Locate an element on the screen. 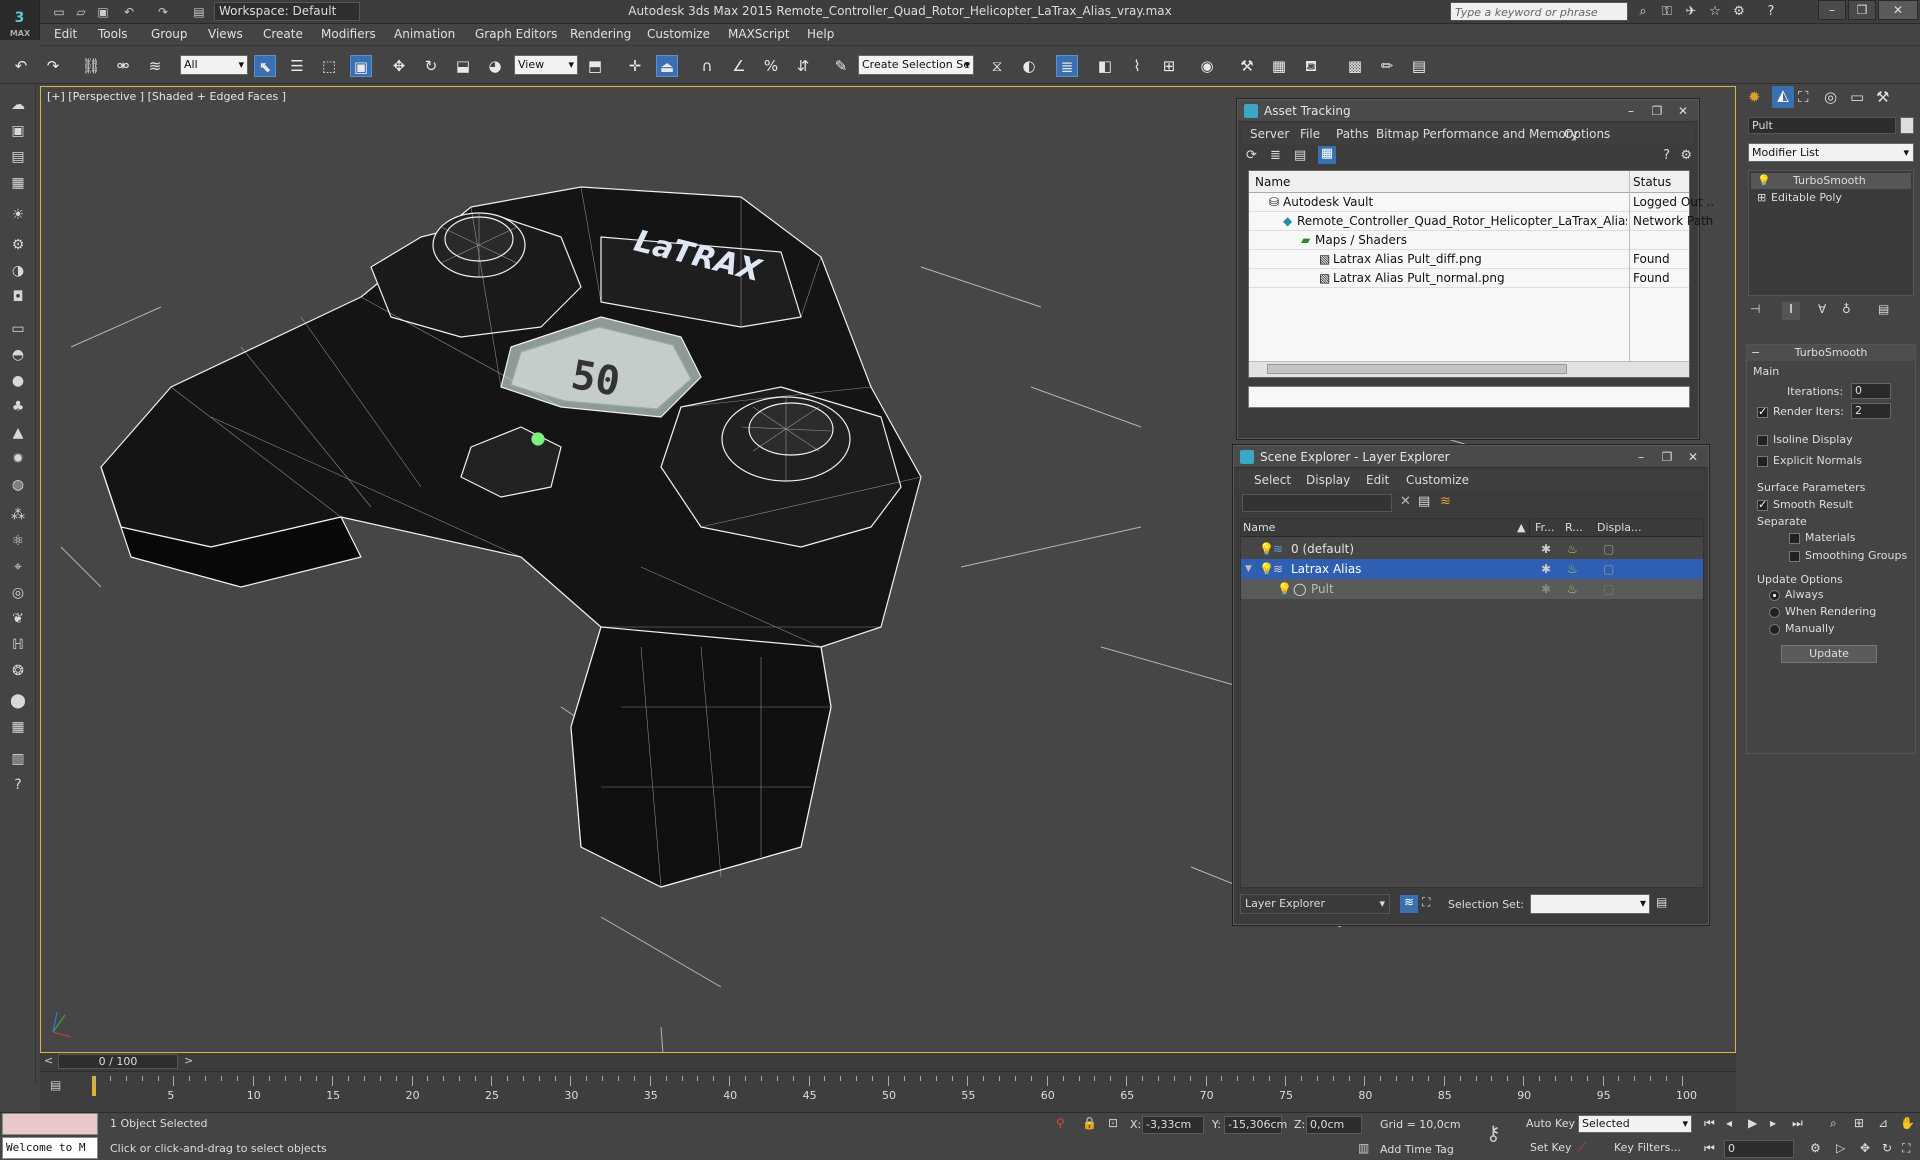  menu-maxscript: MAXScript is located at coordinates (759, 34).